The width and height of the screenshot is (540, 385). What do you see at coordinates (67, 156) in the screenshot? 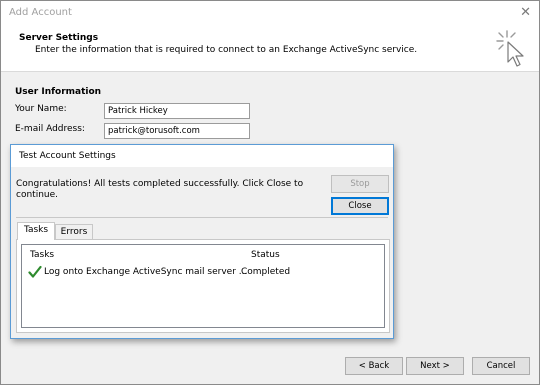
I see `dialog-title: Test Account Settings` at bounding box center [67, 156].